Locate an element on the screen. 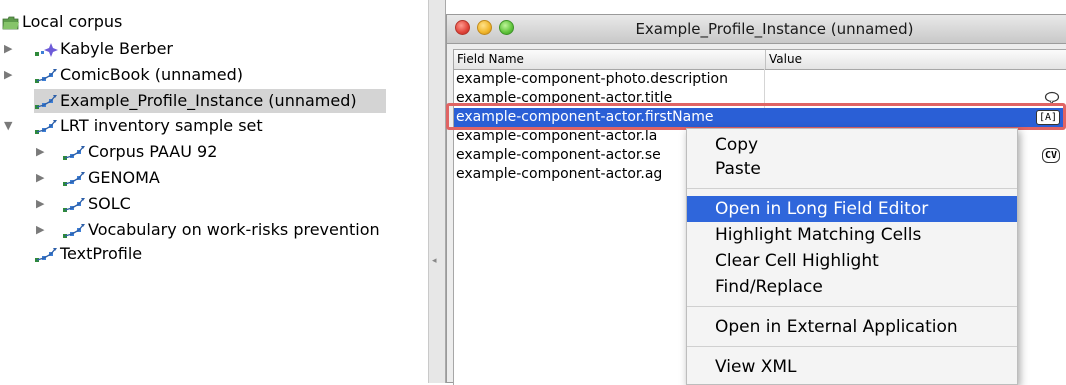  collapse-arrow-icon: ▼ is located at coordinates (10, 126).